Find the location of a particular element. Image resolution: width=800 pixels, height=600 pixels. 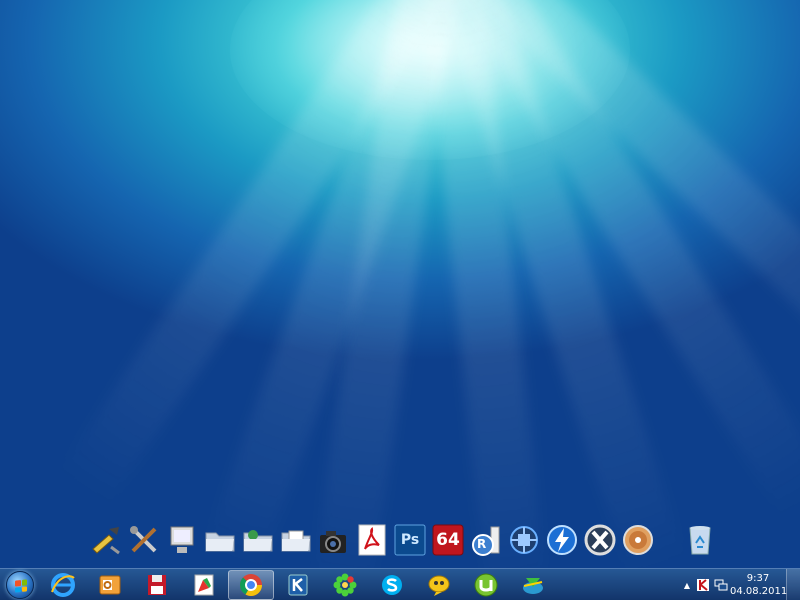

outlook-icon is located at coordinates (110, 584).